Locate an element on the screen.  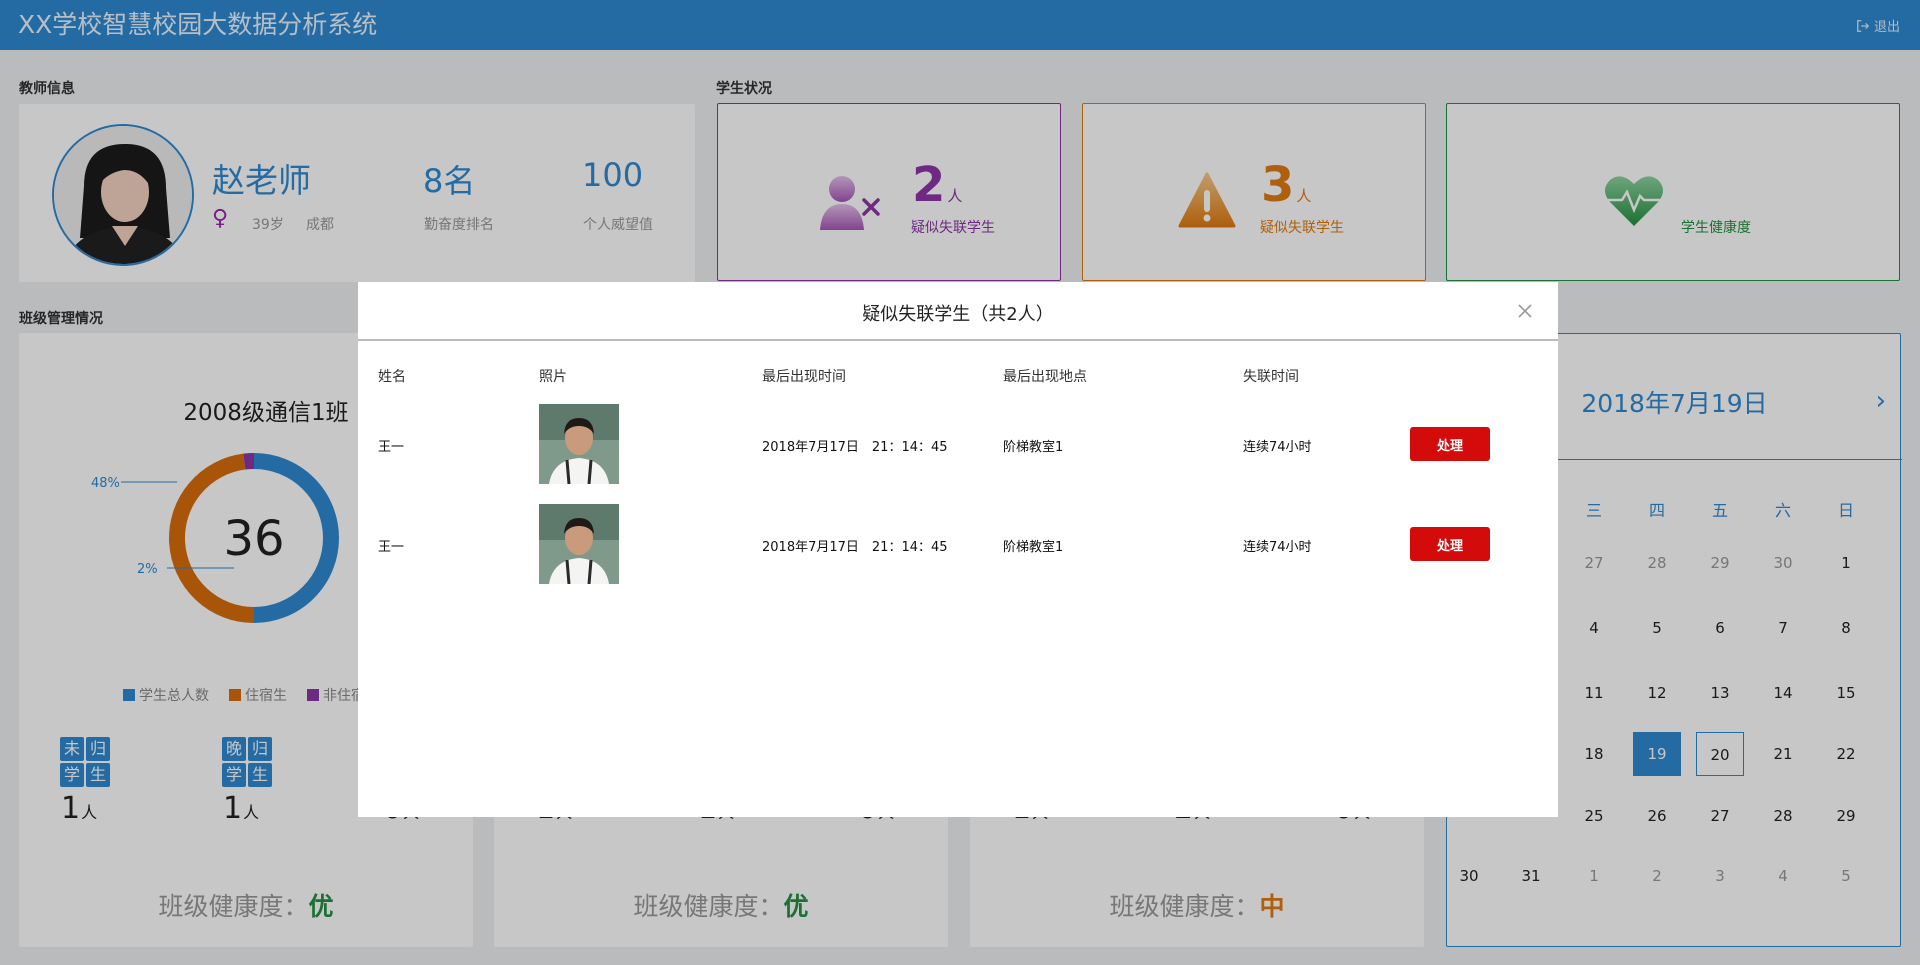
column-header-name: 姓名 is located at coordinates (392, 377).